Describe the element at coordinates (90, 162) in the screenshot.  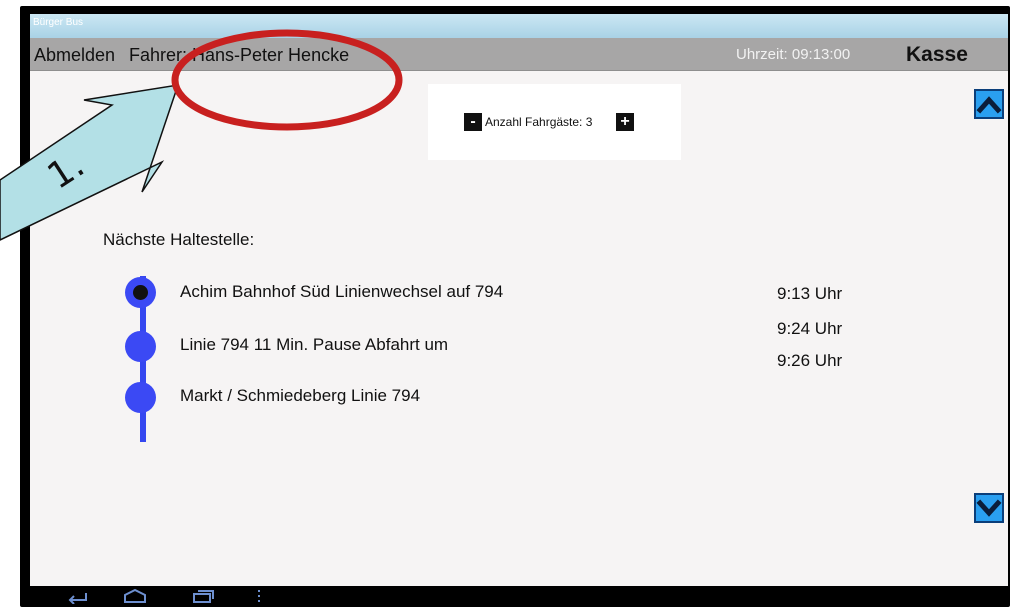
I see `annotation-arrow` at that location.